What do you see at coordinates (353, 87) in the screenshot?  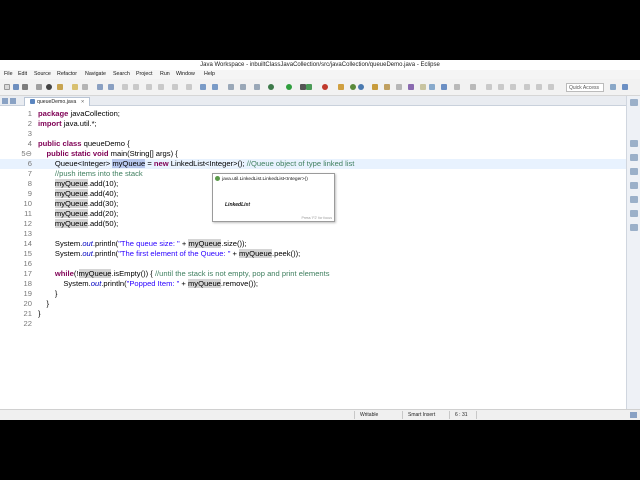 I see `new-package-icon` at bounding box center [353, 87].